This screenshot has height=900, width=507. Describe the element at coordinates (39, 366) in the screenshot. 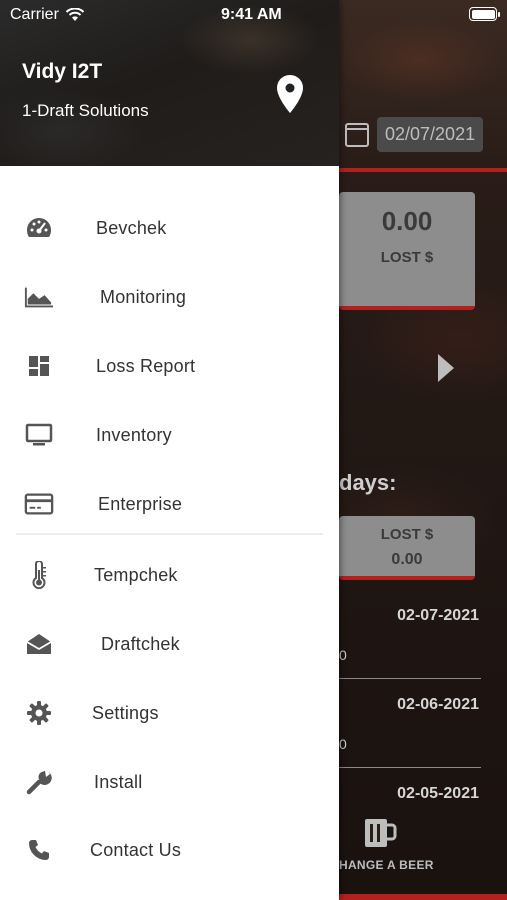

I see `dashboard-icon` at that location.